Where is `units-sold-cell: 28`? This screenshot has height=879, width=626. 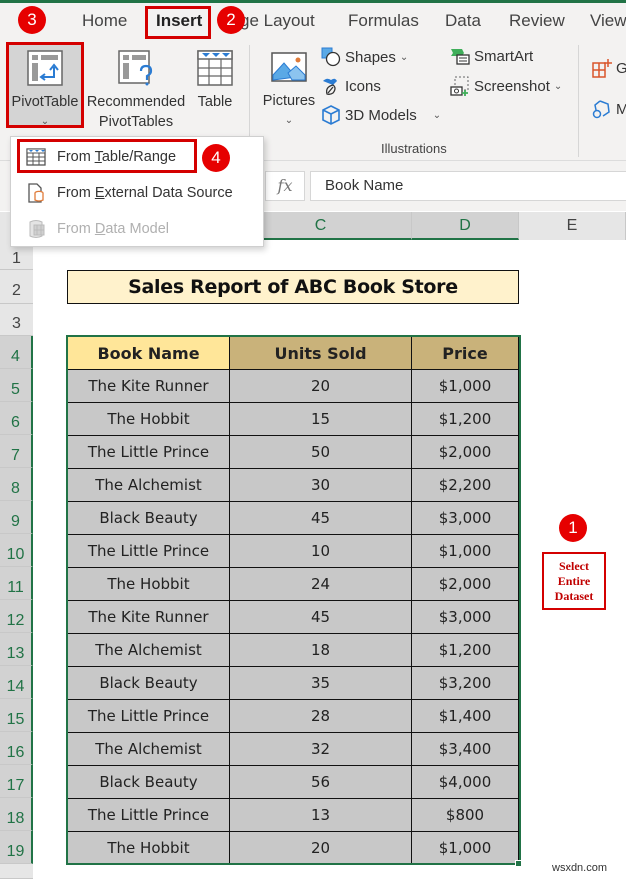
units-sold-cell: 28 is located at coordinates (320, 716).